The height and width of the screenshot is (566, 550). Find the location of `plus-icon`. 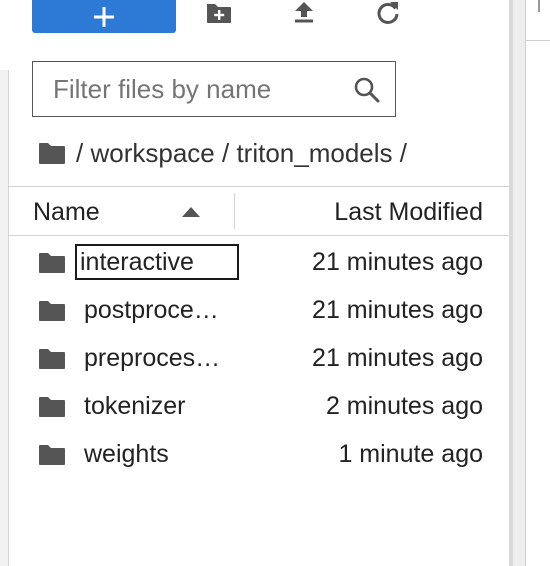

plus-icon is located at coordinates (104, 16).